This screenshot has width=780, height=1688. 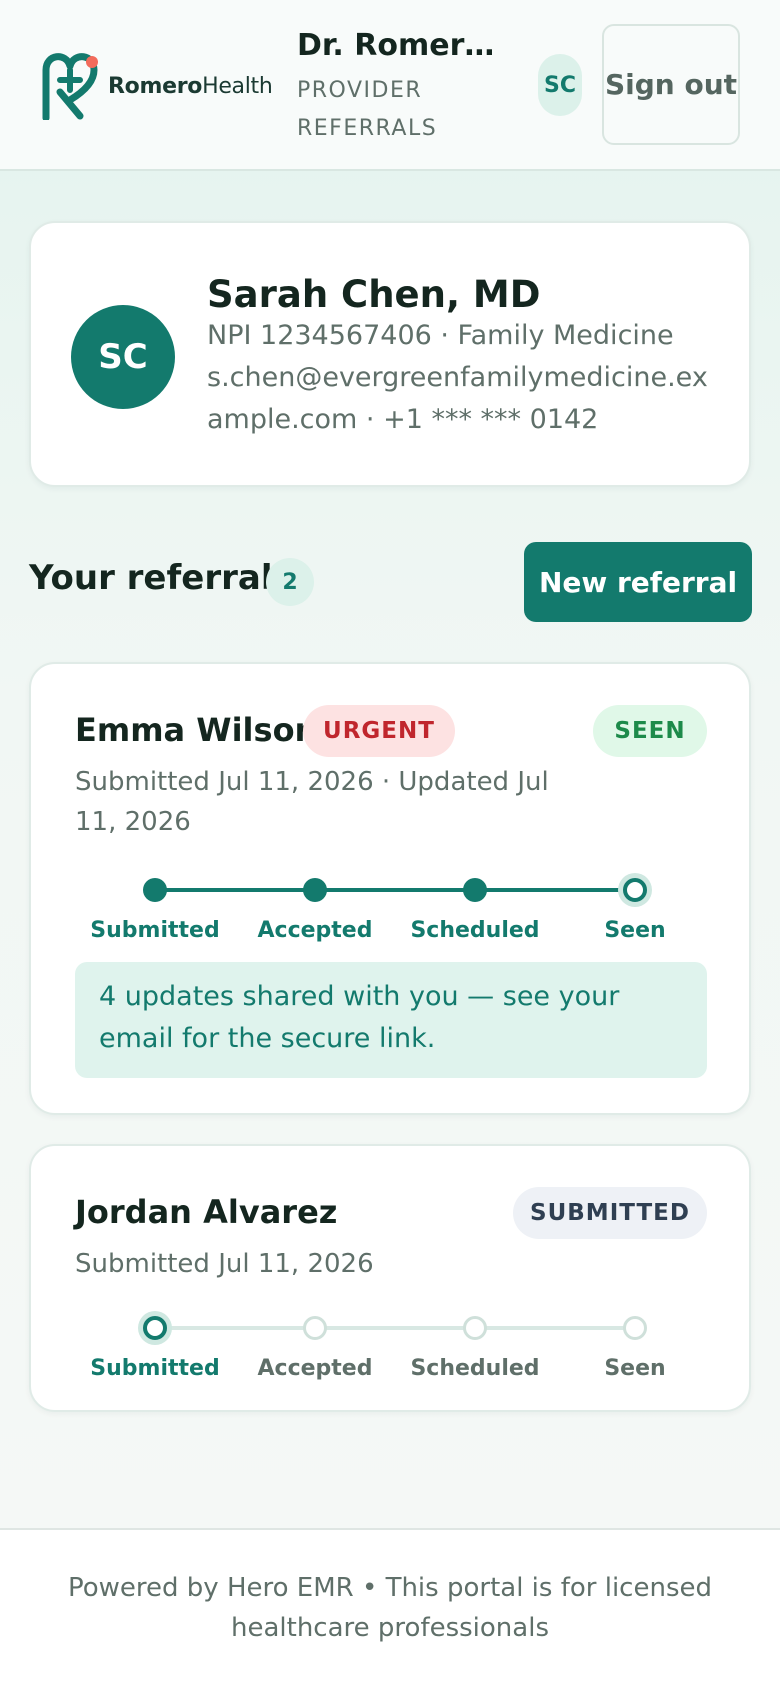 I want to click on referral-dates: Submitted Jul 11, 2026, so click(x=224, y=1264).